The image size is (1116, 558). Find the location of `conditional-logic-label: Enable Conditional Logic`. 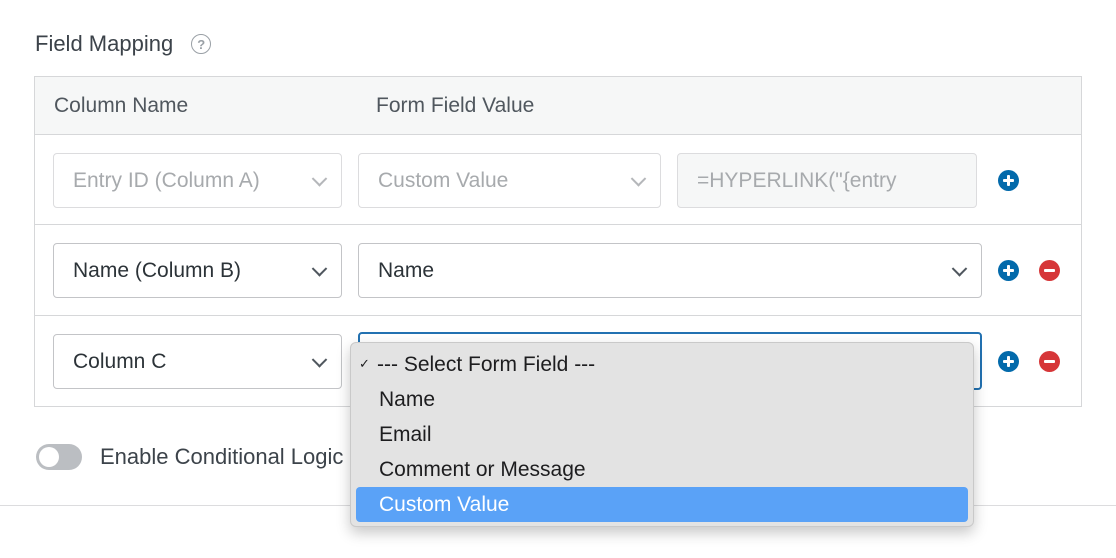

conditional-logic-label: Enable Conditional Logic is located at coordinates (226, 457).